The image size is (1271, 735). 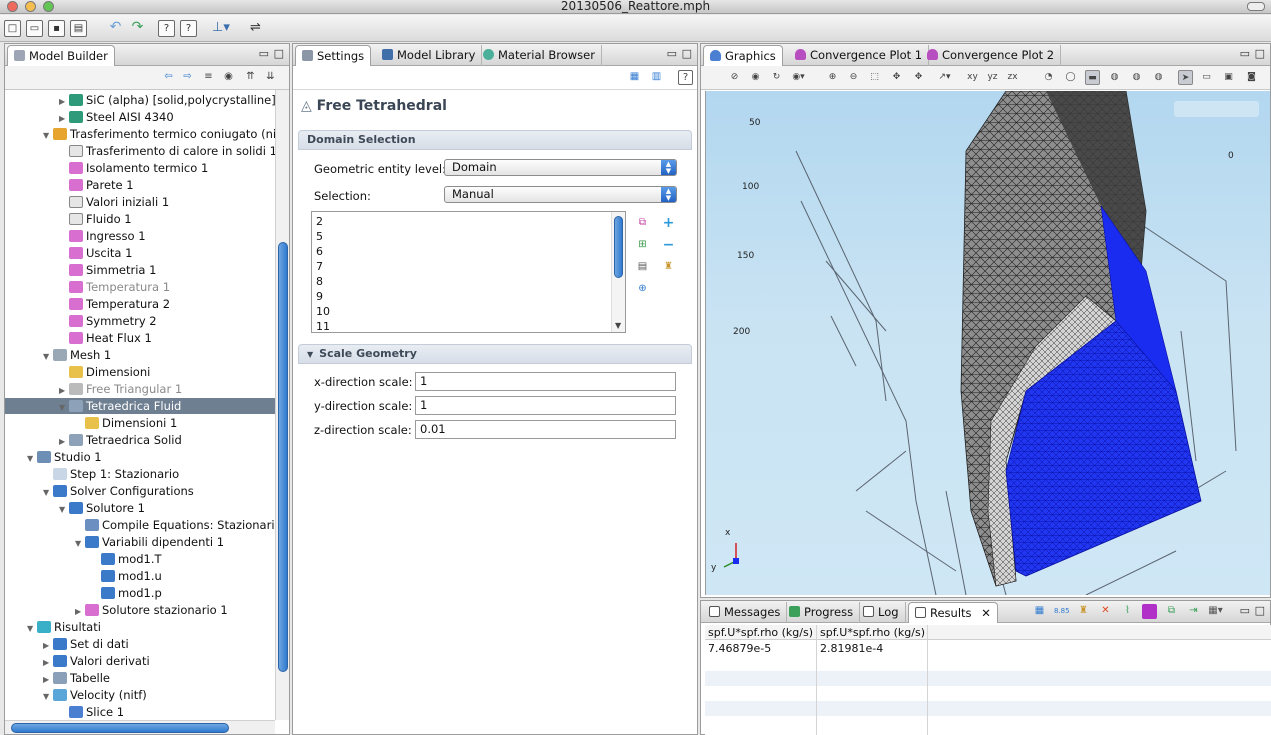 What do you see at coordinates (1062, 611) in the screenshot?
I see `precision-icon: 8.85` at bounding box center [1062, 611].